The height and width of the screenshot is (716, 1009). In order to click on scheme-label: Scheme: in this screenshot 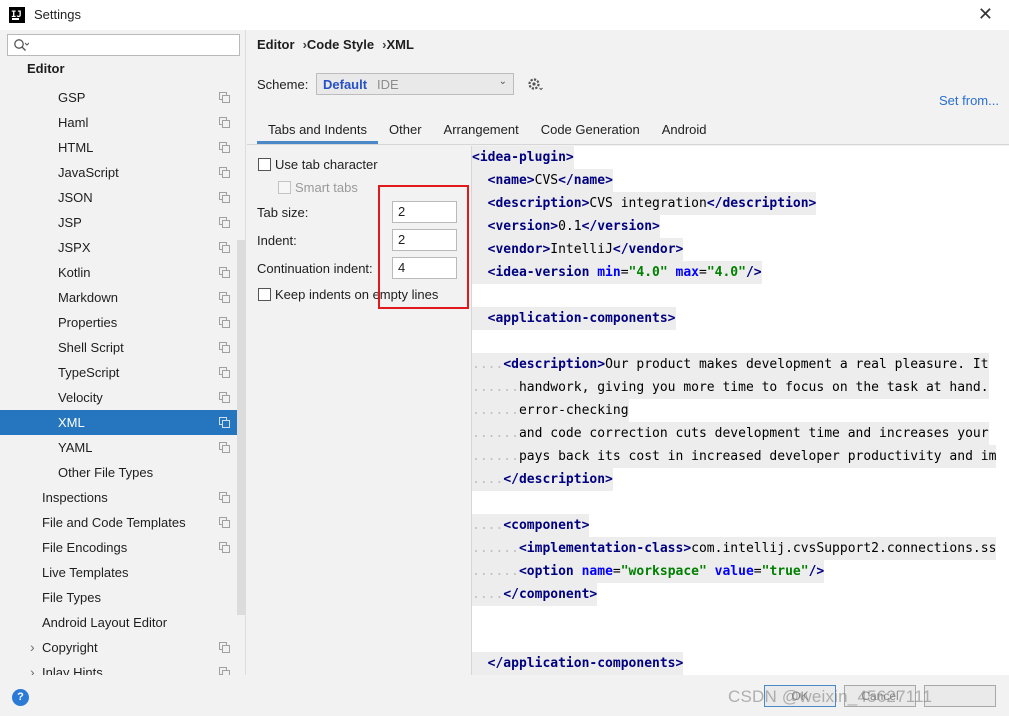, I will do `click(283, 84)`.